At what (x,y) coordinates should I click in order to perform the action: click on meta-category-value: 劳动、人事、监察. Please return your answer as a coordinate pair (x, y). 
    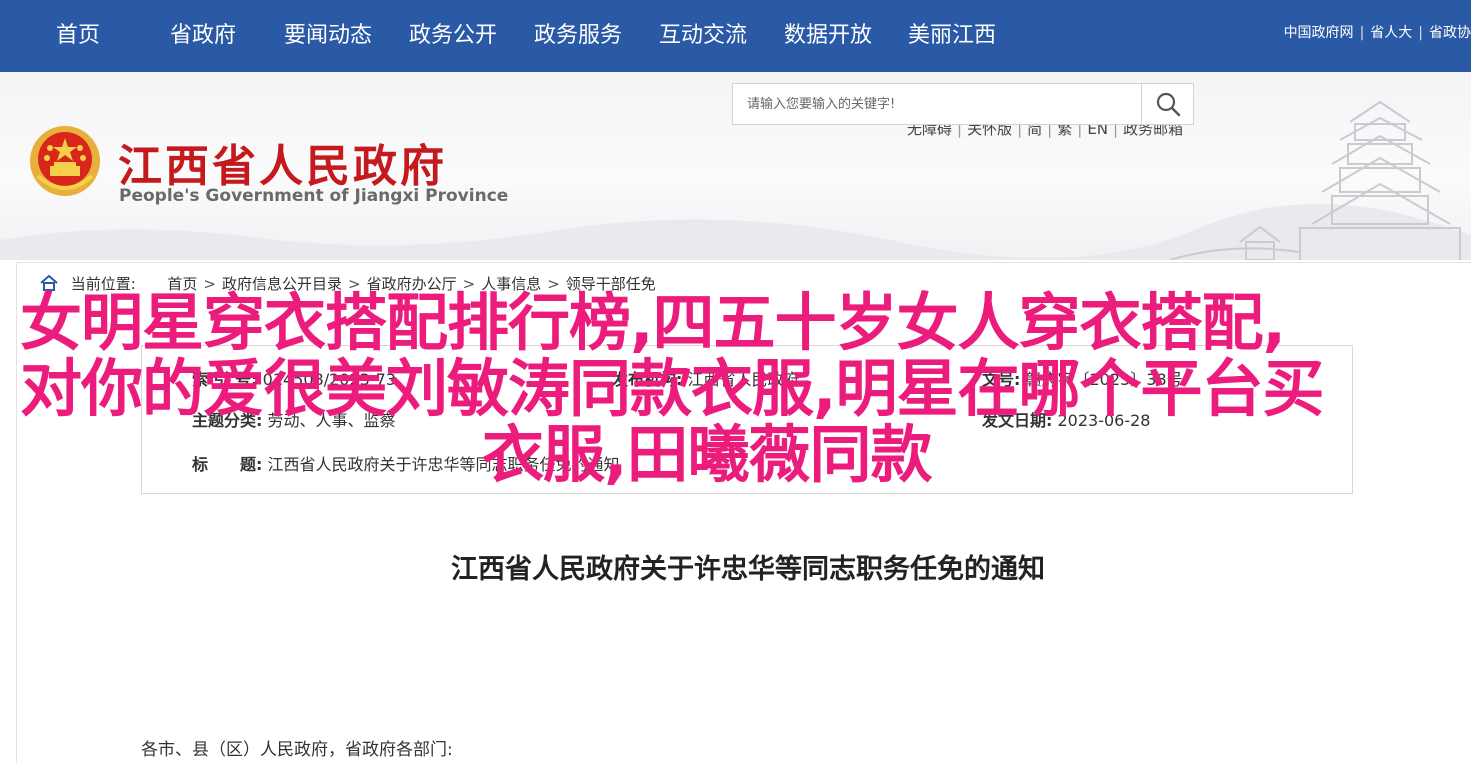
    Looking at the image, I should click on (331, 420).